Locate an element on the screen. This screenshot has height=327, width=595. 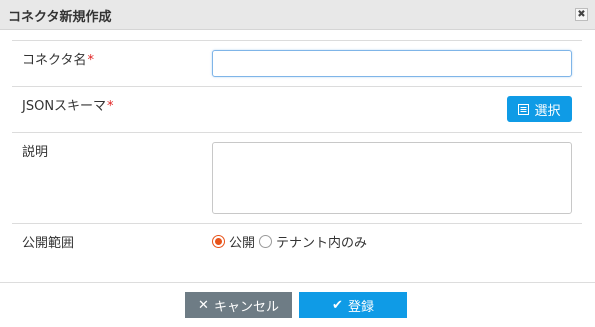
radio-tenant-only is located at coordinates (266, 241).